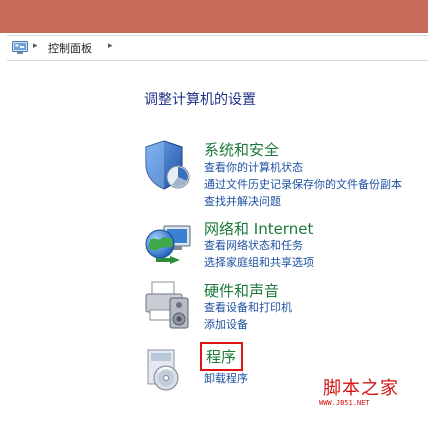 This screenshot has width=428, height=421. Describe the element at coordinates (226, 378) in the screenshot. I see `link-uninstall-program: 卸载程序` at that location.